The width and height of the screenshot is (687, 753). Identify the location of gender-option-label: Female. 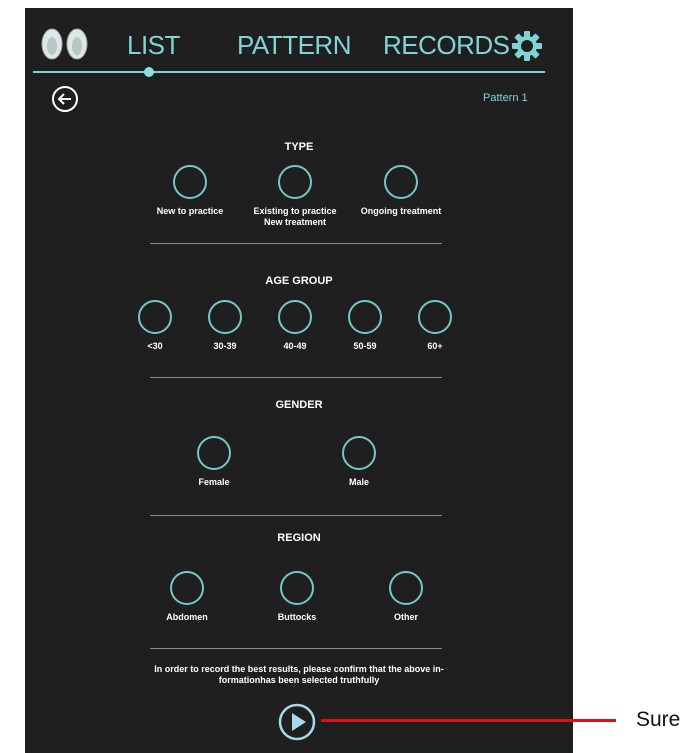
(214, 482).